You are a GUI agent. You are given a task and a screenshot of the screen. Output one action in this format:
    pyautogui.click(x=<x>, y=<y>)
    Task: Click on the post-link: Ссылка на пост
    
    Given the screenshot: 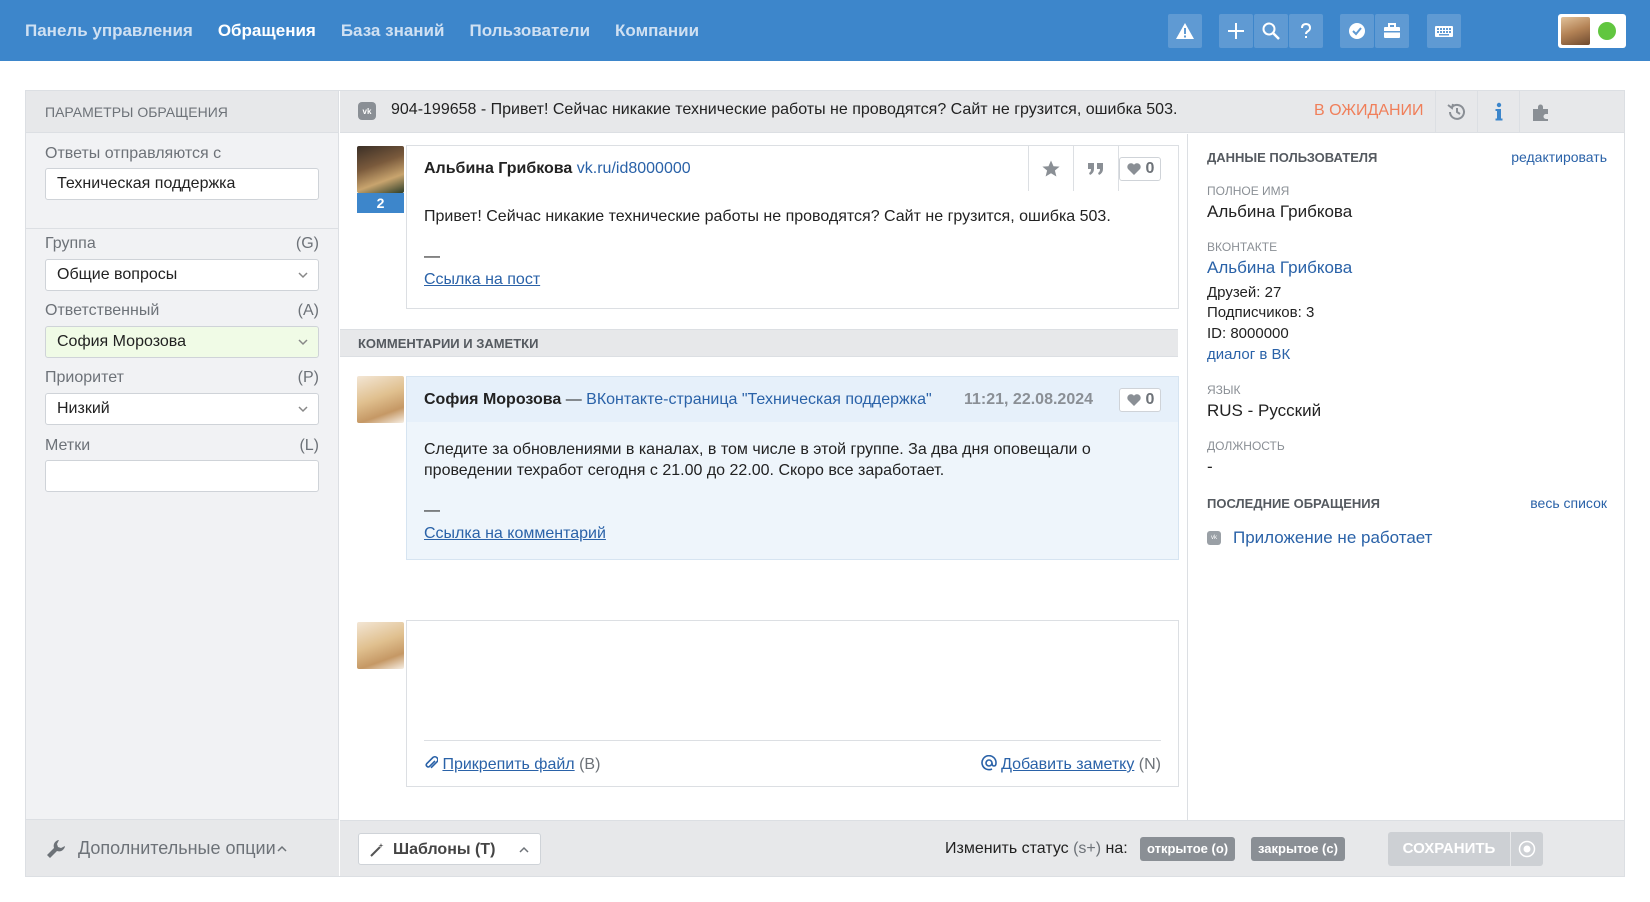 What is the action you would take?
    pyautogui.click(x=482, y=280)
    